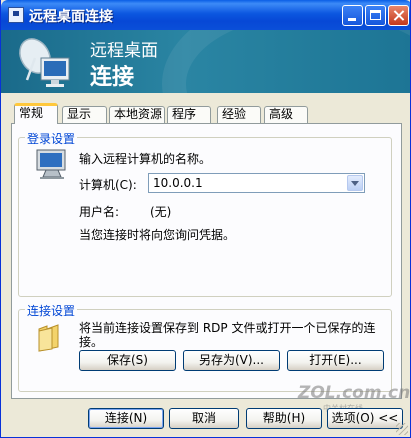 The width and height of the screenshot is (411, 438). What do you see at coordinates (127, 360) in the screenshot?
I see `save-button: 保存(S)` at bounding box center [127, 360].